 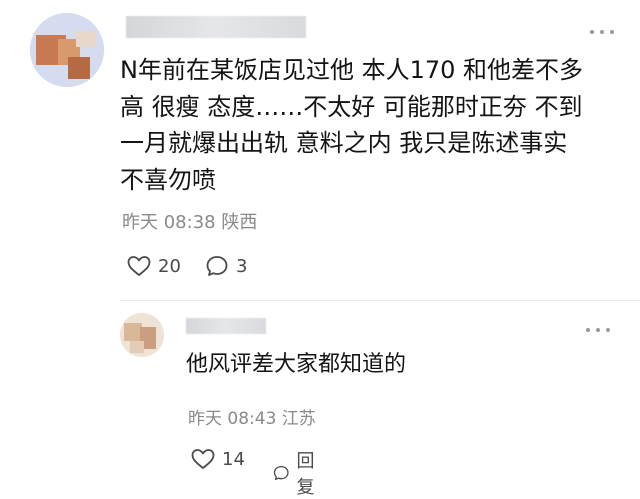 I want to click on comment-line: 不喜勿喷, so click(x=168, y=179).